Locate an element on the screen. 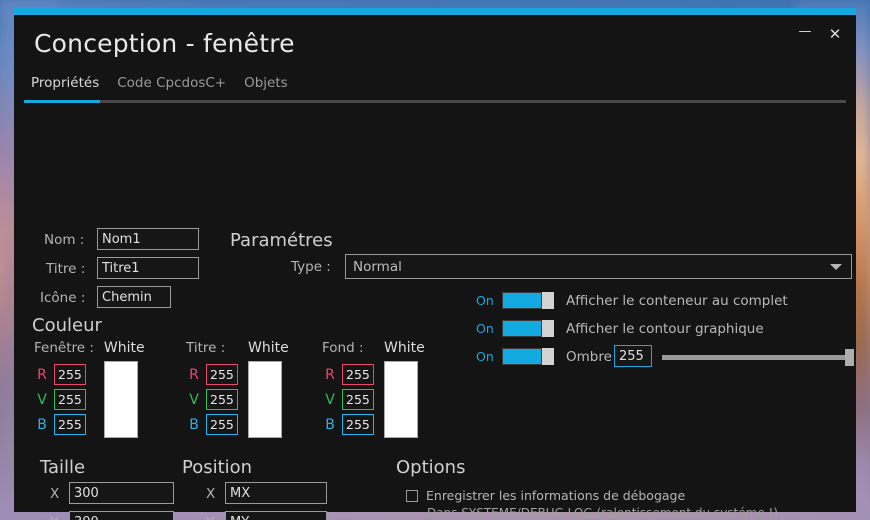  toggle-row-ombre: On Ombre is located at coordinates (544, 356).